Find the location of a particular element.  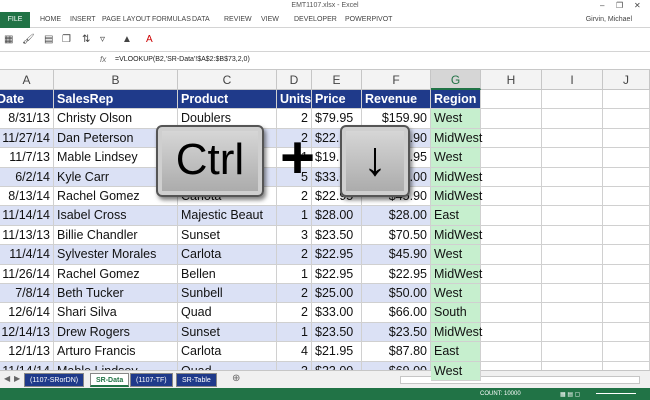

cell-date: 11/7/13 is located at coordinates (27, 158).